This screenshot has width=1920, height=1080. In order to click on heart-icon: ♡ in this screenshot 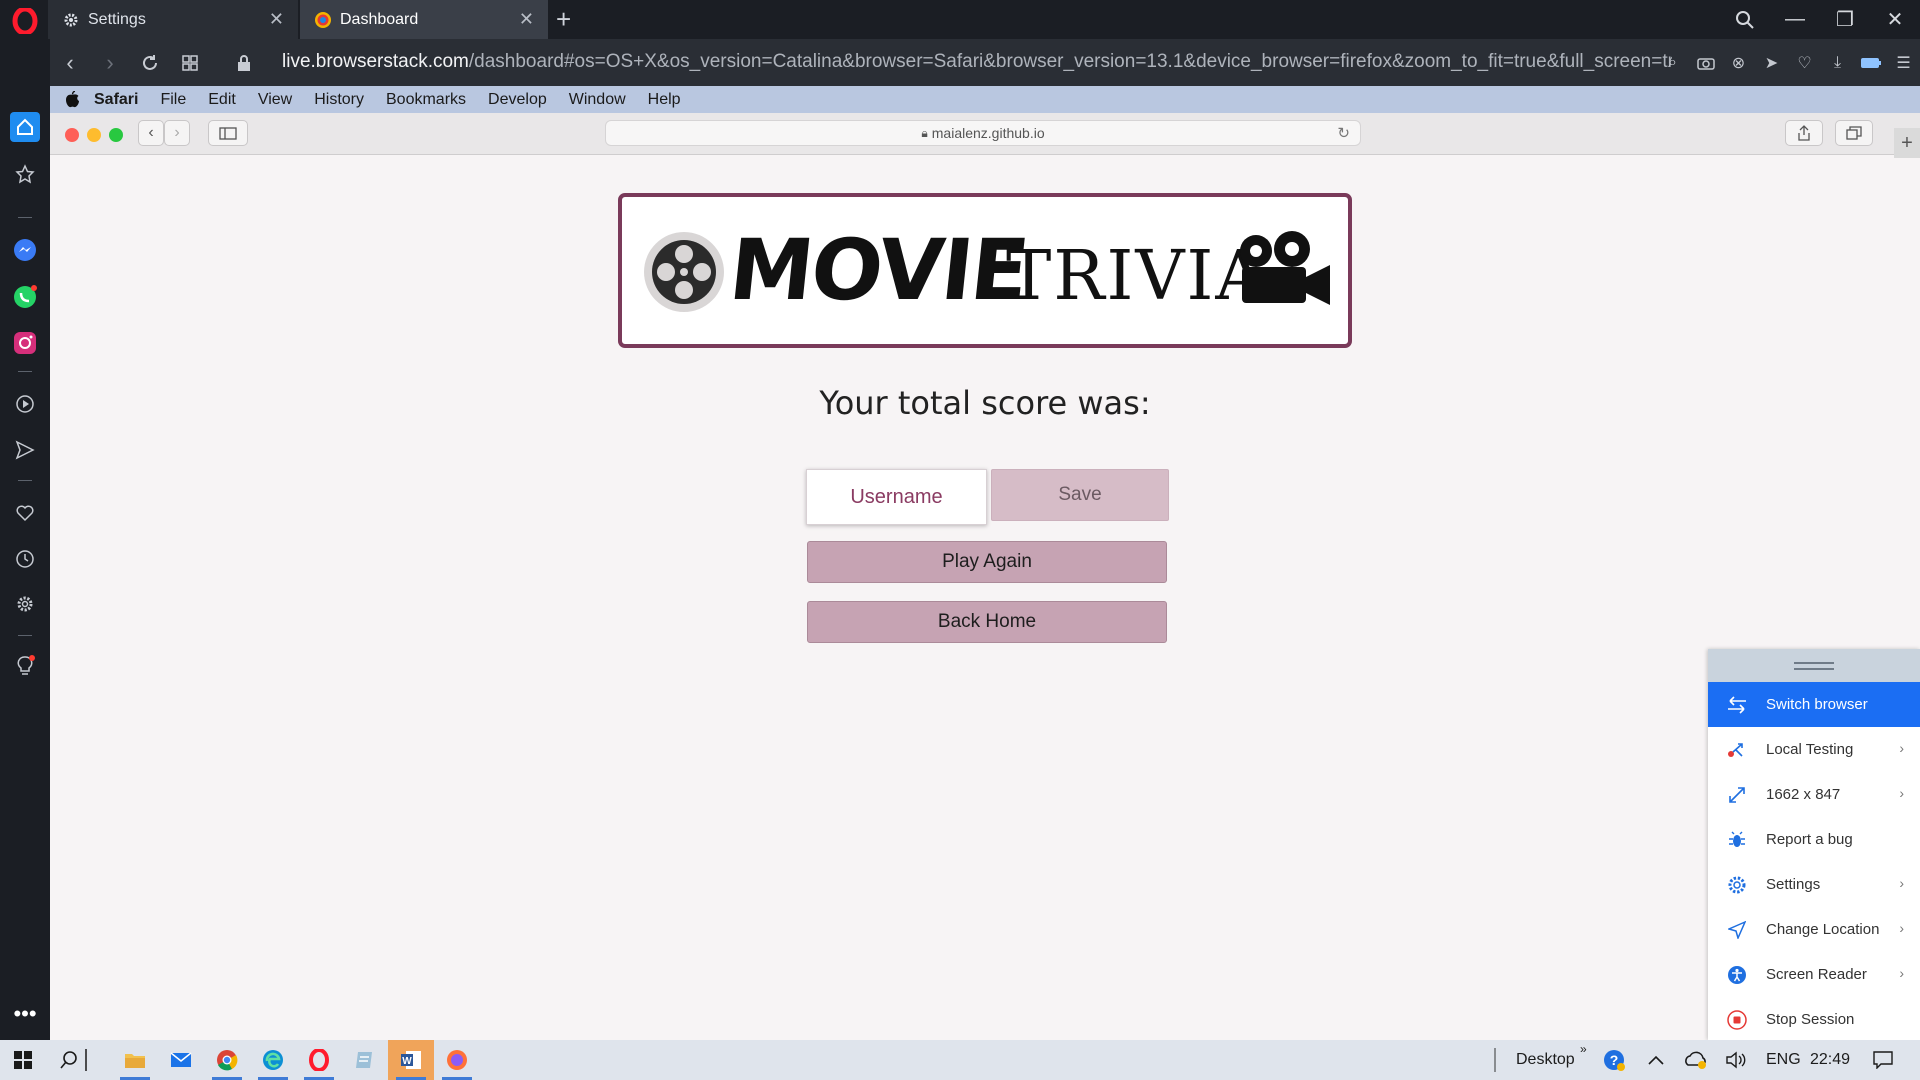, I will do `click(1804, 62)`.